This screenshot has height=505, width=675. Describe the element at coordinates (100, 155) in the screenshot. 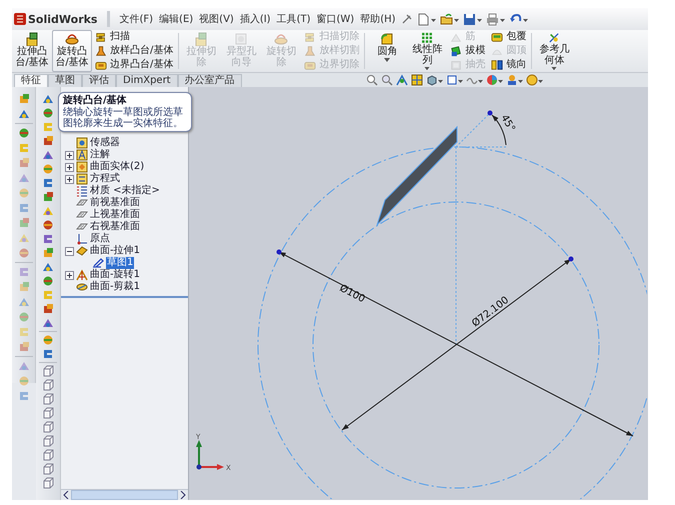

I see `tree-item: 注解` at that location.